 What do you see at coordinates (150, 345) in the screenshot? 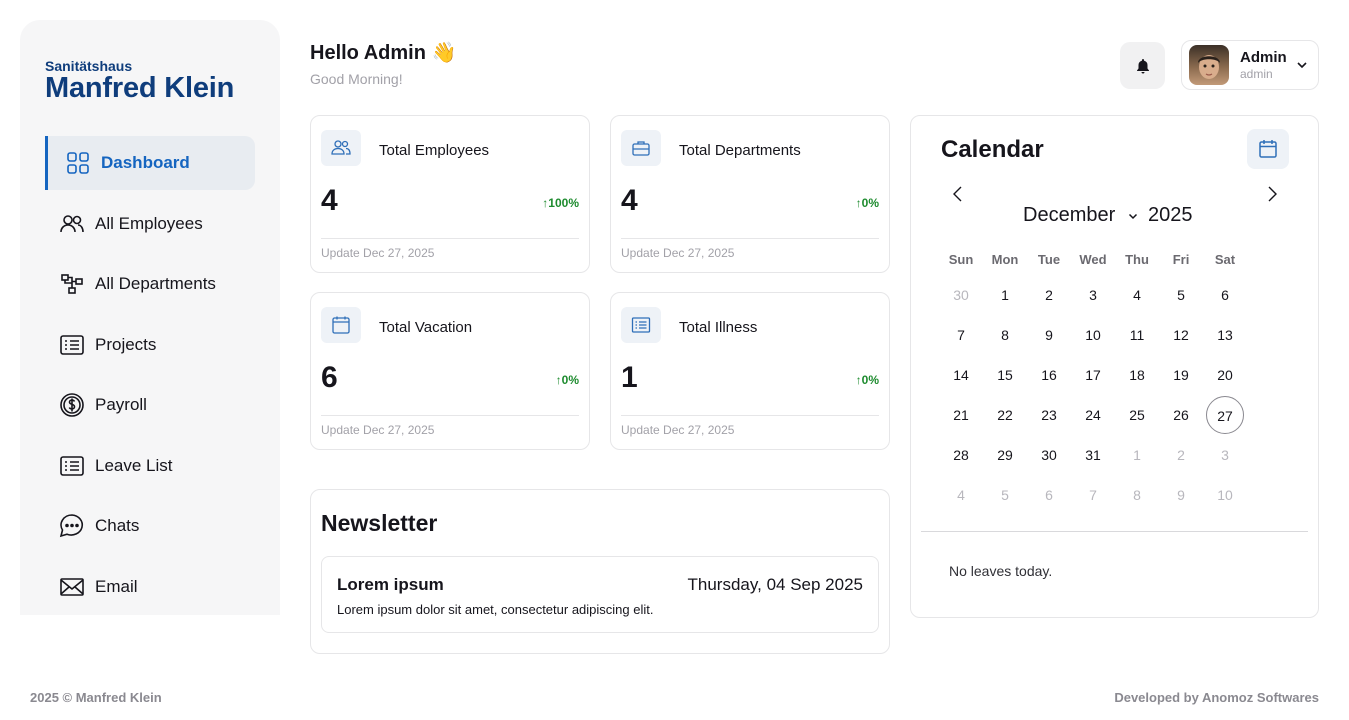
I see `sidebar-item-projects: Projects` at bounding box center [150, 345].